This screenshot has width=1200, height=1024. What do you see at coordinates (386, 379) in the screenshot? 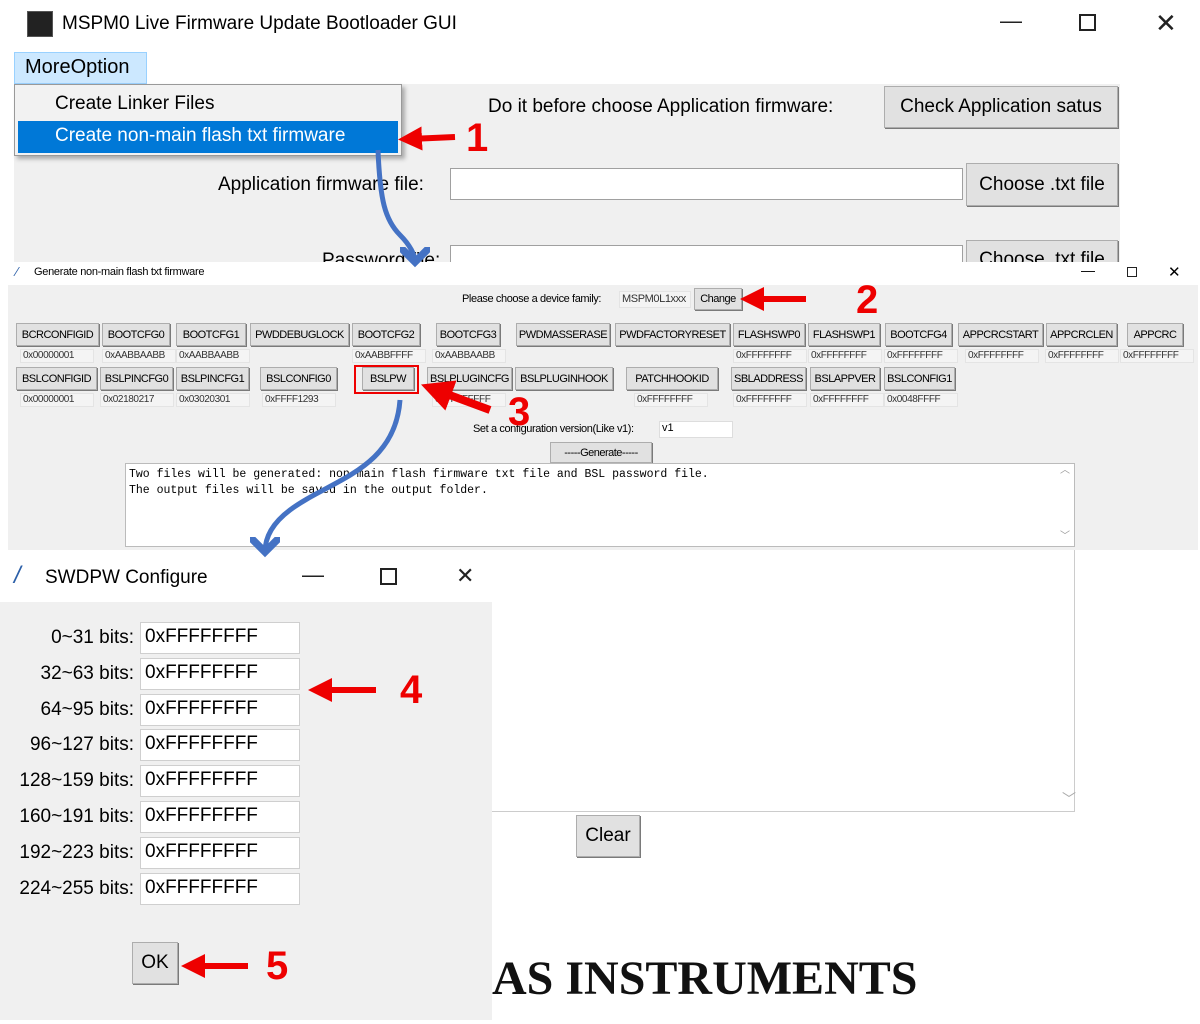
I see `bslpw-highlight` at bounding box center [386, 379].